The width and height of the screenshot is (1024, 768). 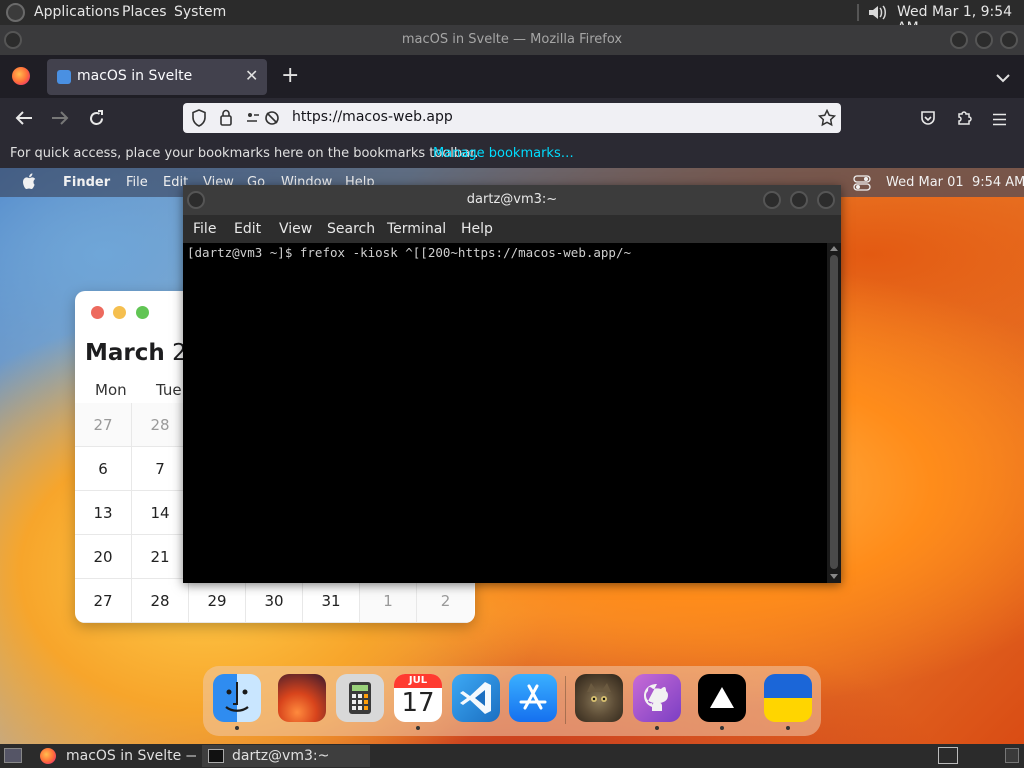 I want to click on shield-icon, so click(x=199, y=120).